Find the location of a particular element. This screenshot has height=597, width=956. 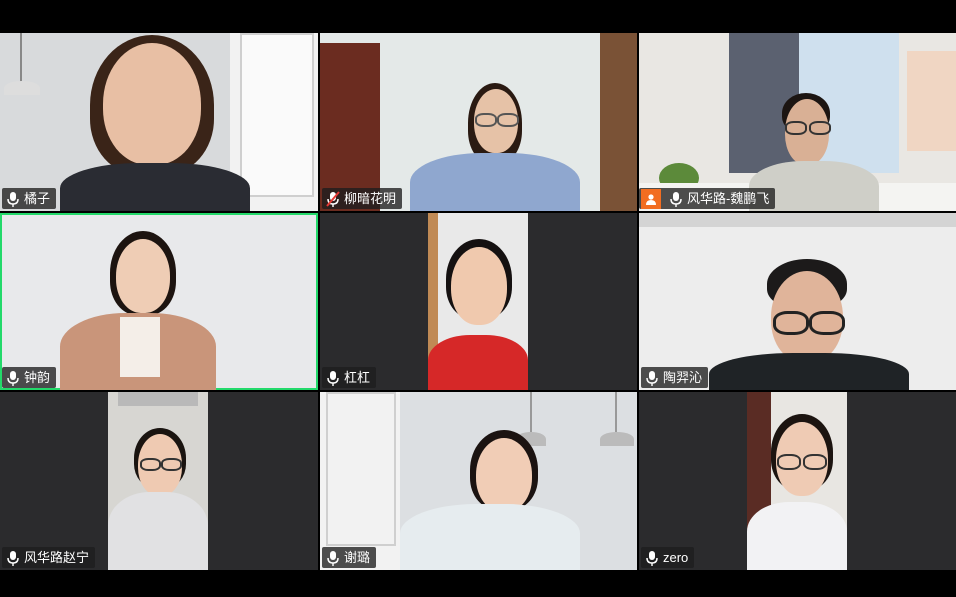

name-tag: 陶羿沁 is located at coordinates (675, 377).